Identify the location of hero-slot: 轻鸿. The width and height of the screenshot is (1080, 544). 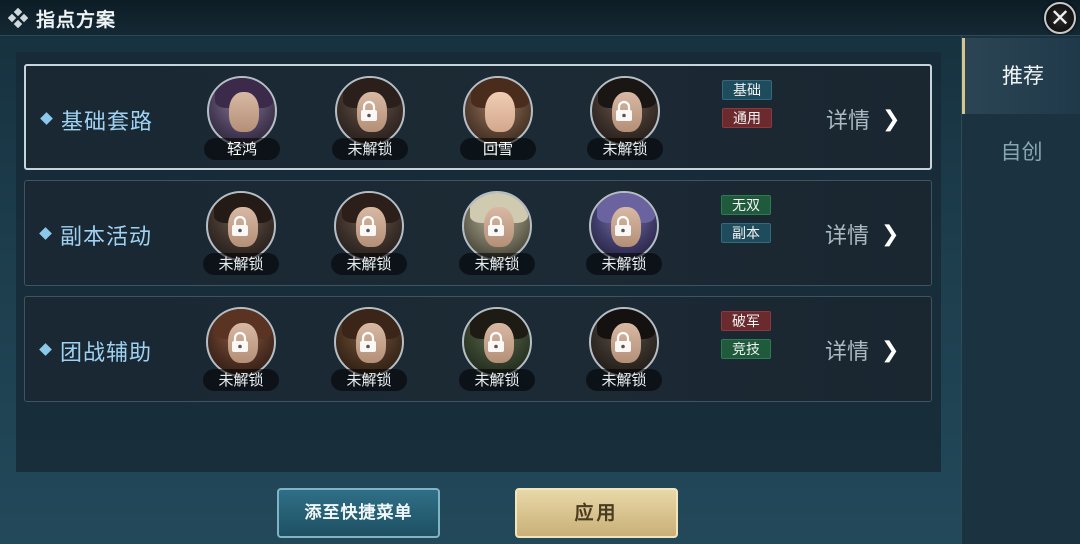
(242, 121).